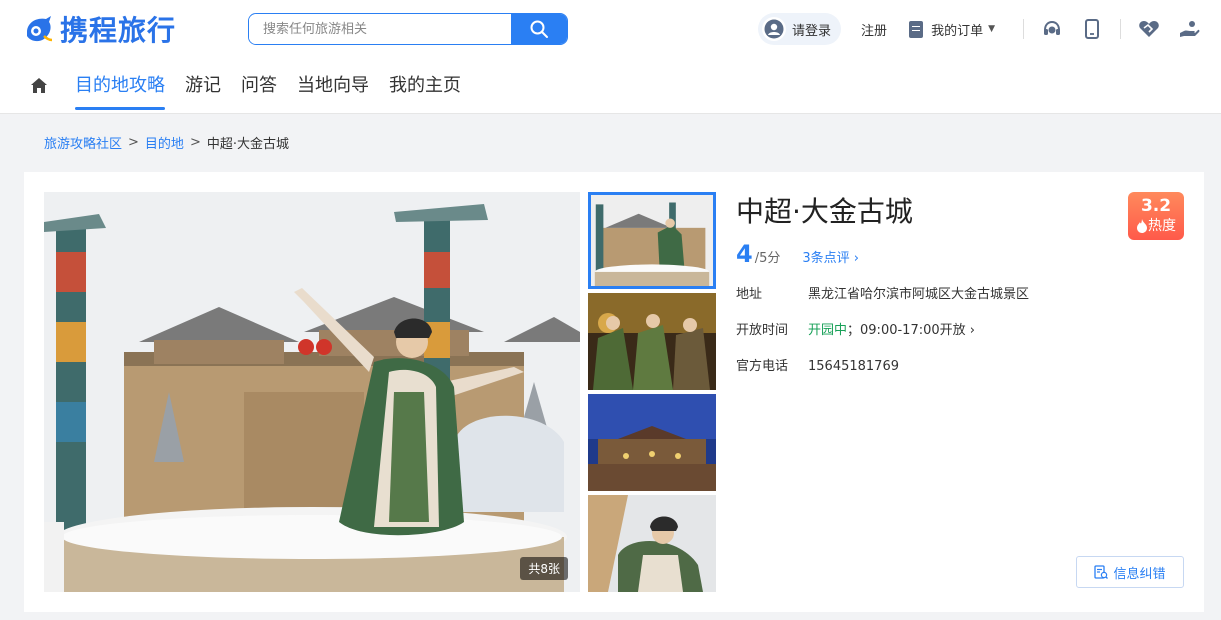 Image resolution: width=1221 pixels, height=620 pixels. What do you see at coordinates (83, 142) in the screenshot?
I see `breadcrumb-link-community: 旅游攻略社区` at bounding box center [83, 142].